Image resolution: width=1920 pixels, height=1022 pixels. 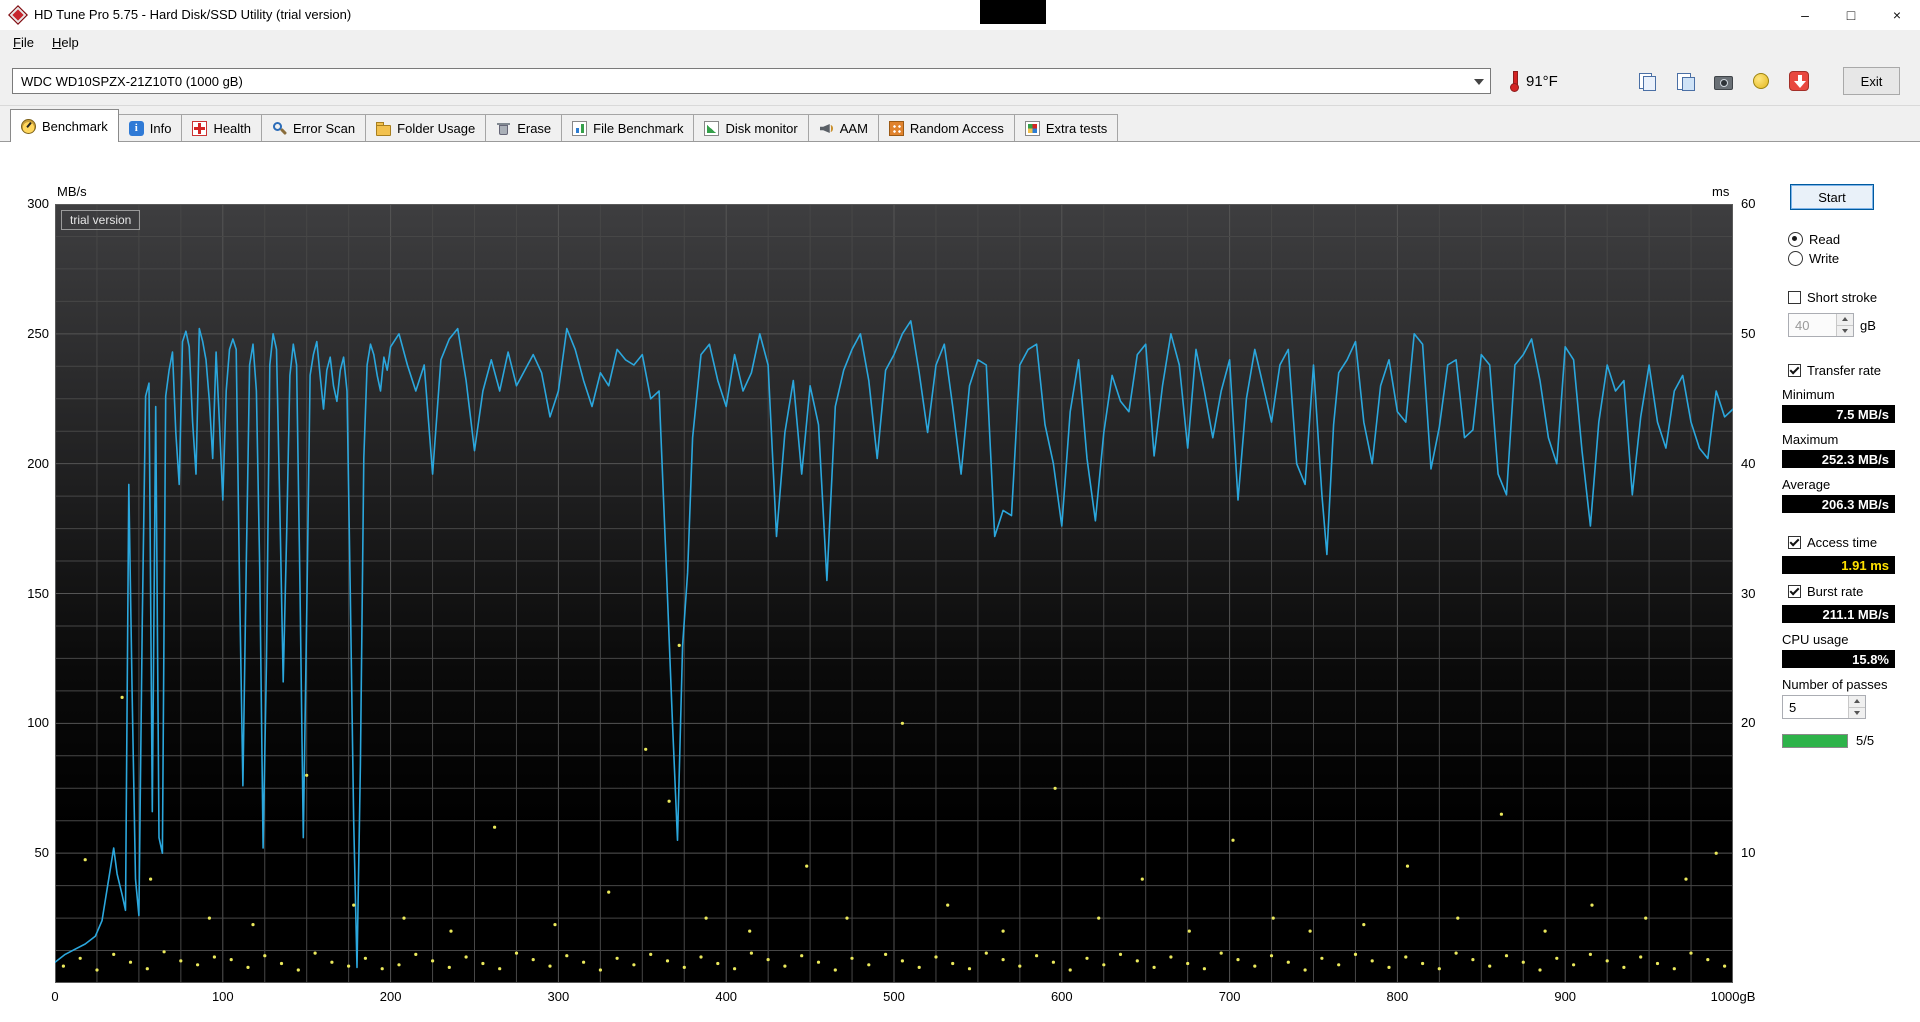 I want to click on passes-input: 5, so click(x=1824, y=707).